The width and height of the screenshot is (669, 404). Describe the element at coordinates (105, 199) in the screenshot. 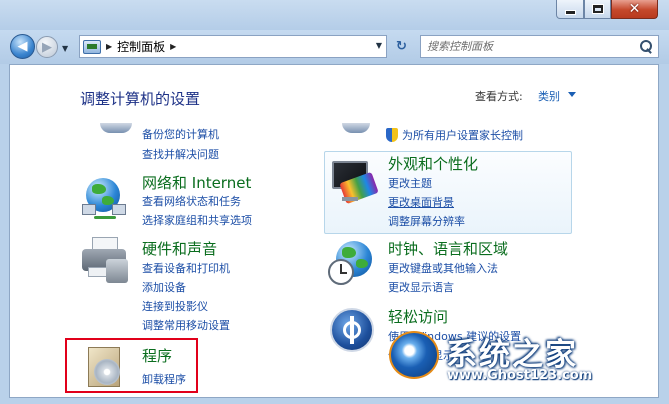

I see `network-globe-icon` at that location.